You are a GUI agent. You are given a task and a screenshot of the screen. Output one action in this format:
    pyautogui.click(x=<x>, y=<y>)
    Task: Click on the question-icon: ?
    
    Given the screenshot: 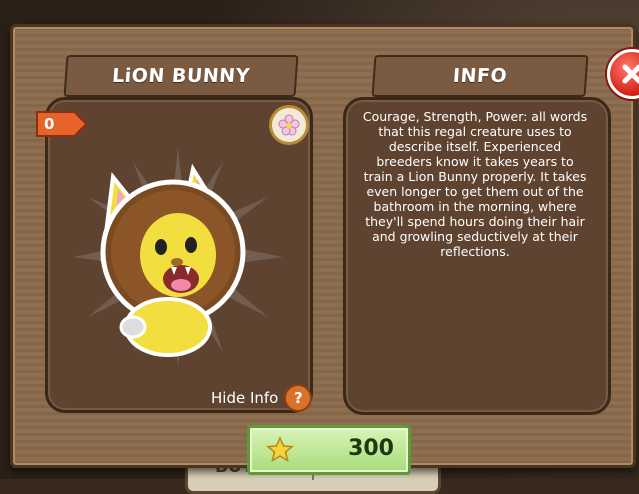 What is the action you would take?
    pyautogui.click(x=298, y=398)
    